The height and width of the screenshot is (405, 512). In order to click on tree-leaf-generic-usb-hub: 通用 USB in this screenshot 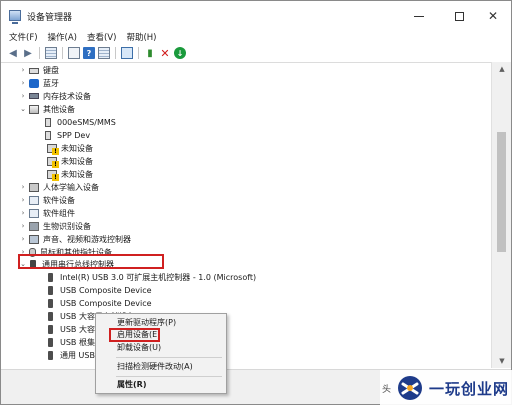, I will do `click(70, 355)`.